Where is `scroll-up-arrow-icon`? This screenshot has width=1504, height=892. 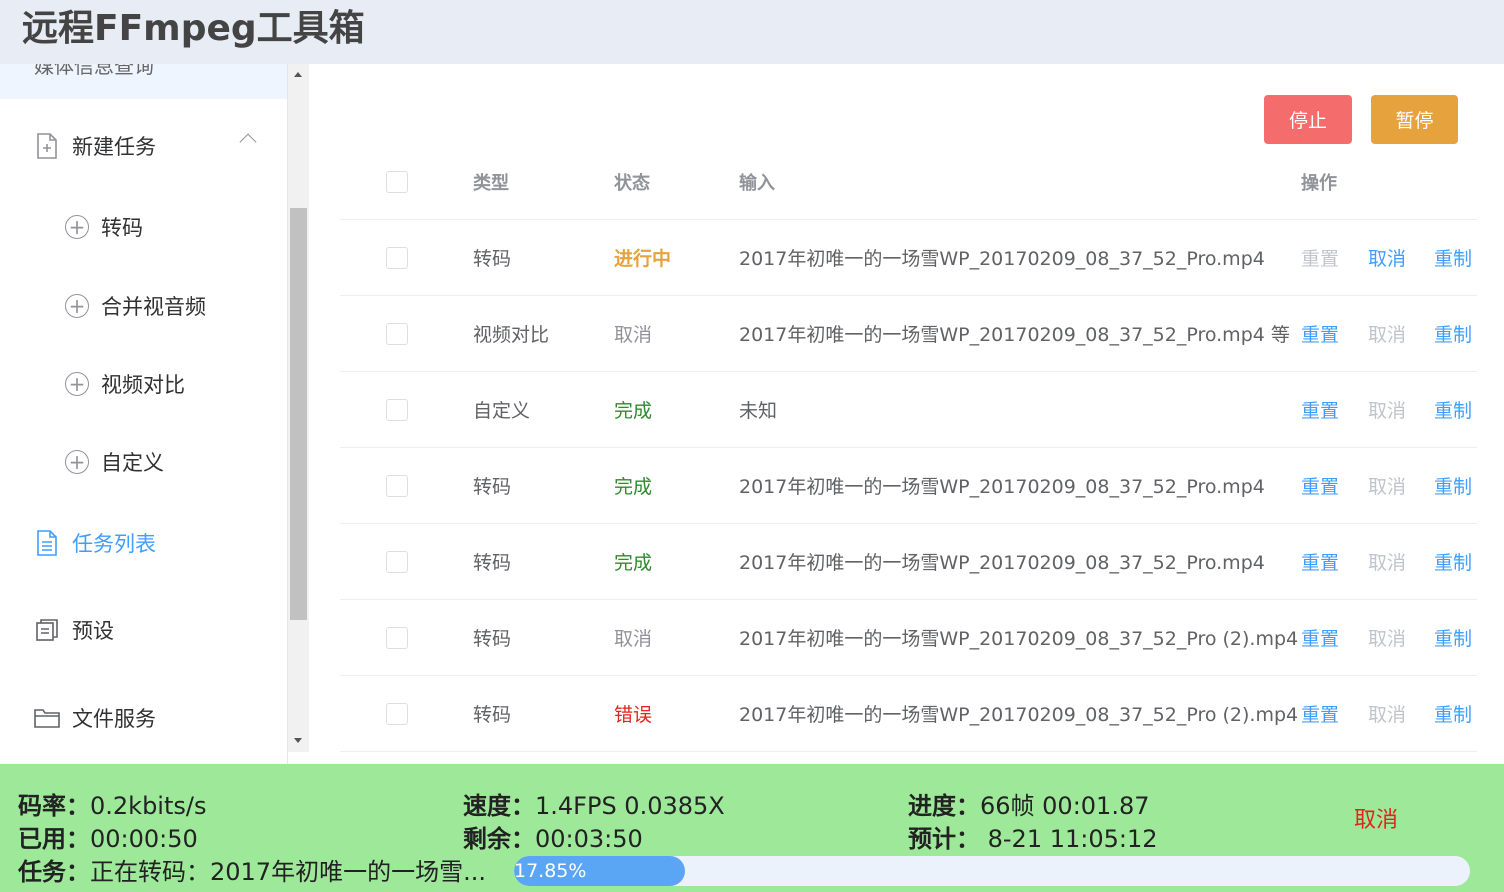 scroll-up-arrow-icon is located at coordinates (298, 74).